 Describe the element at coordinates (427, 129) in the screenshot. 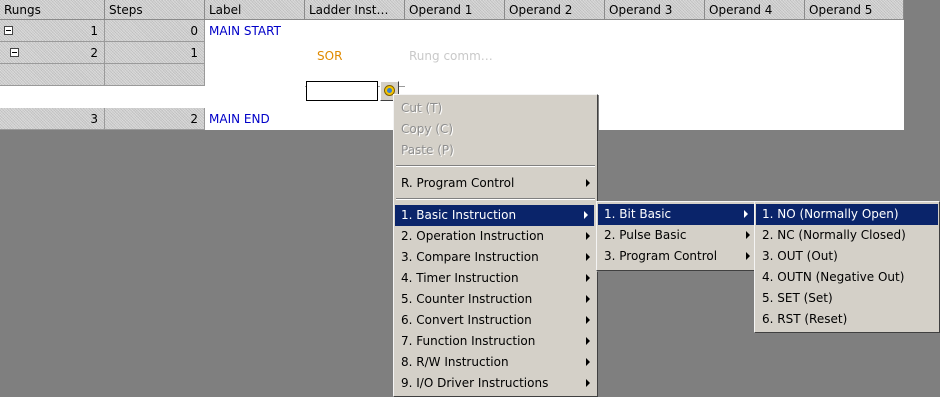

I see `menu-item-copy: Copy (C)` at that location.